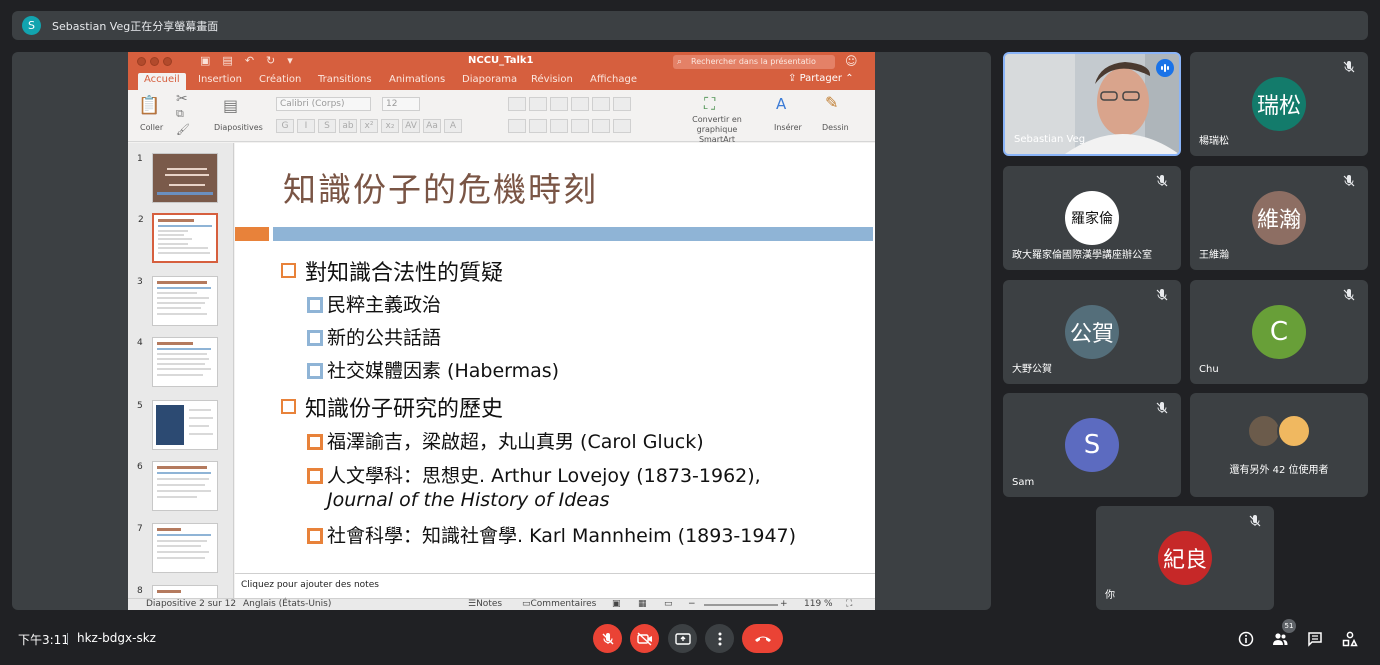  I want to click on char-spacing-button: AV, so click(411, 126).